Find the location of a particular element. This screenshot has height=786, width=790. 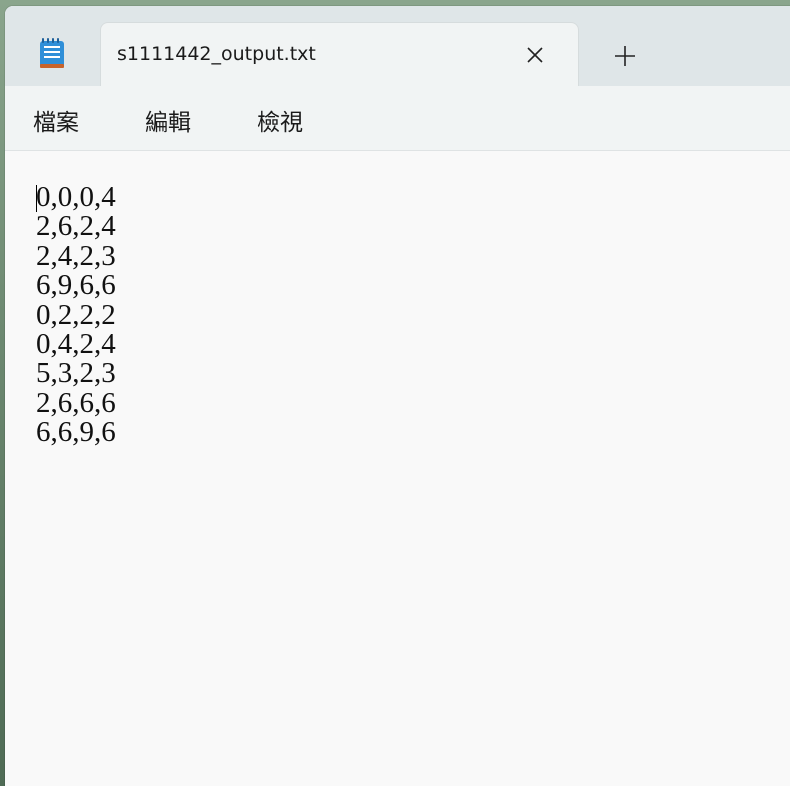

title-bar: s1111442_output.txt is located at coordinates (397, 47).